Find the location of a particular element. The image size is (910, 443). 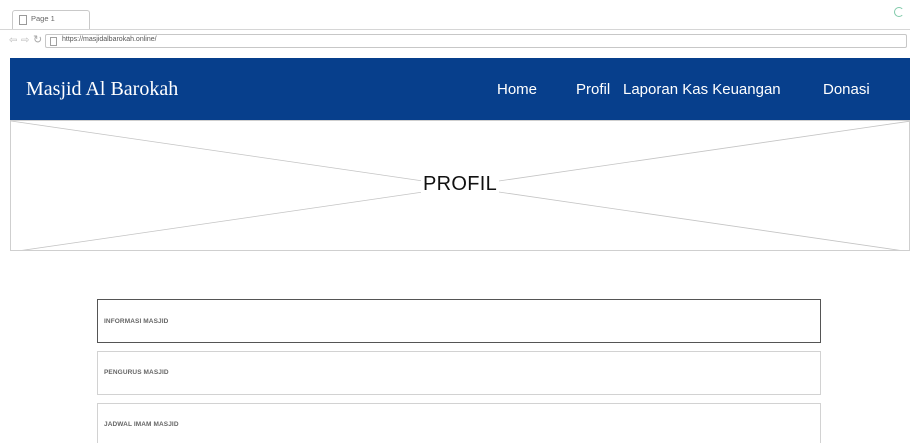

panel-jadwal-imam-masjid: JADWAL IMAM MASJID is located at coordinates (459, 423).